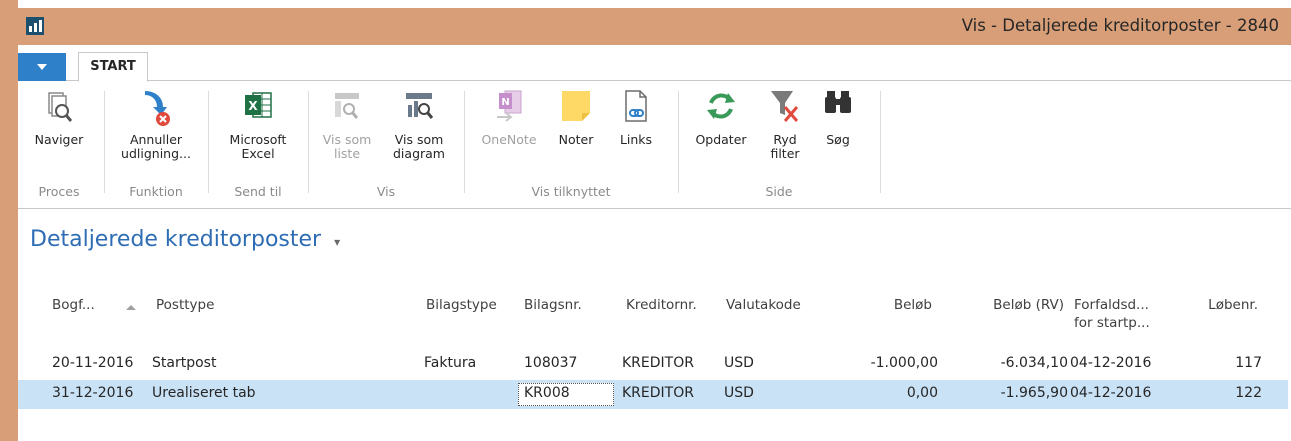  What do you see at coordinates (93, 363) in the screenshot?
I see `cell-bogf: 20-11-2016` at bounding box center [93, 363].